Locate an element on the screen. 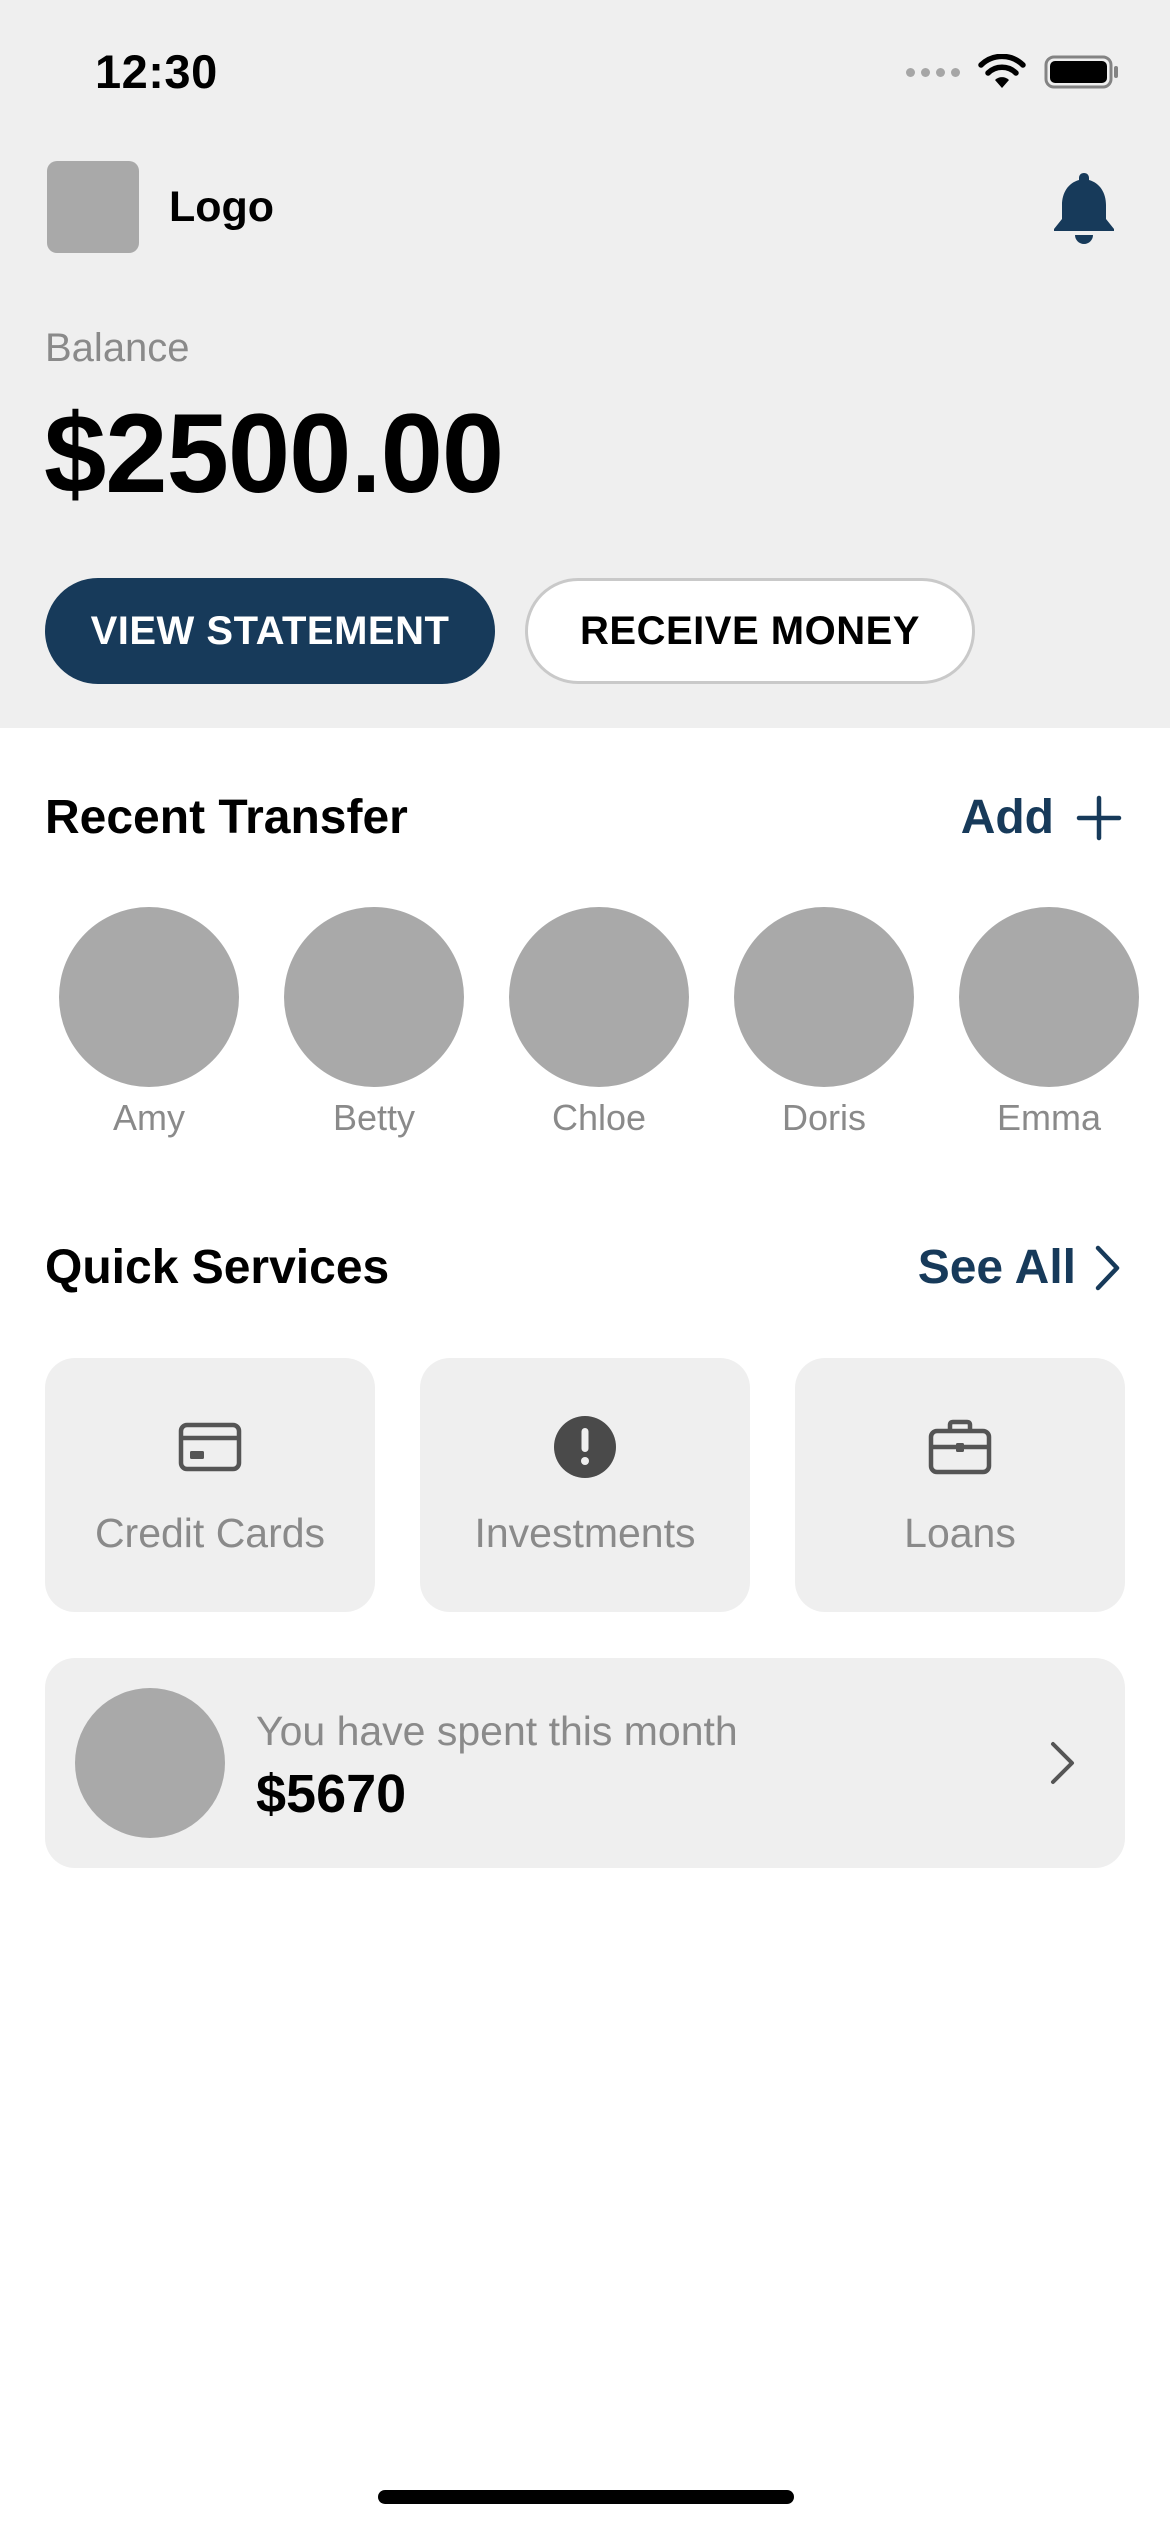 The height and width of the screenshot is (2532, 1170). service-label: Investments is located at coordinates (585, 1533).